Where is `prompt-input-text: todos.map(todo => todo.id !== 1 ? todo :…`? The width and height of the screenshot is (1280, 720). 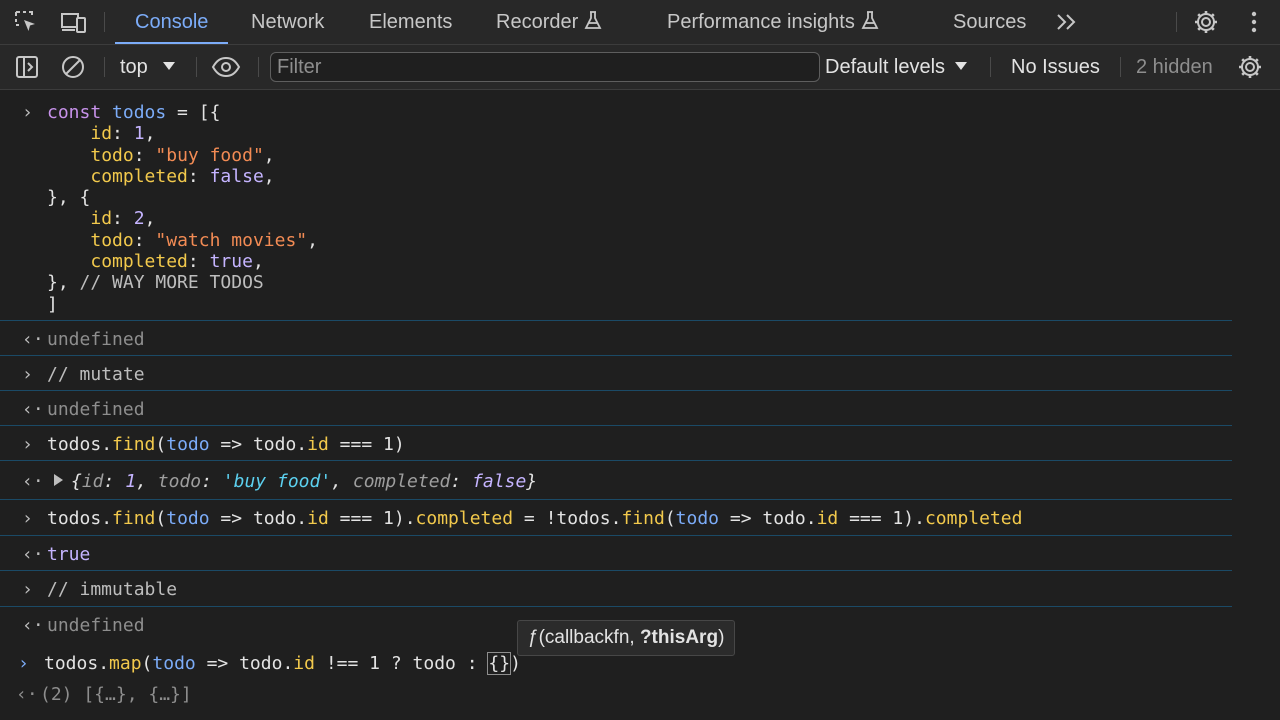
prompt-input-text: todos.map(todo => todo.id !== 1 ? todo :… is located at coordinates (282, 663).